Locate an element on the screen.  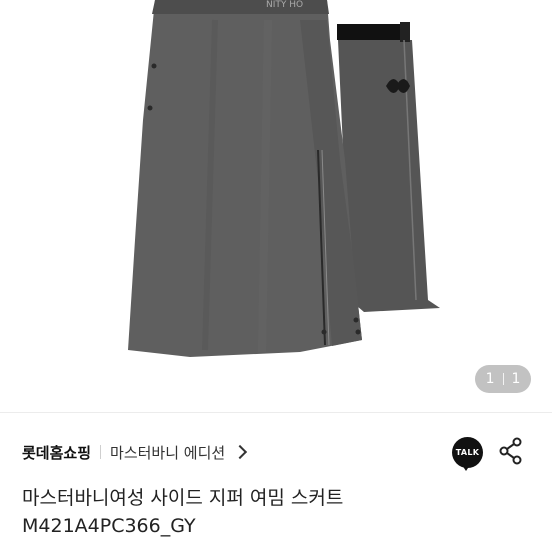
chevron-right-icon is located at coordinates (240, 452).